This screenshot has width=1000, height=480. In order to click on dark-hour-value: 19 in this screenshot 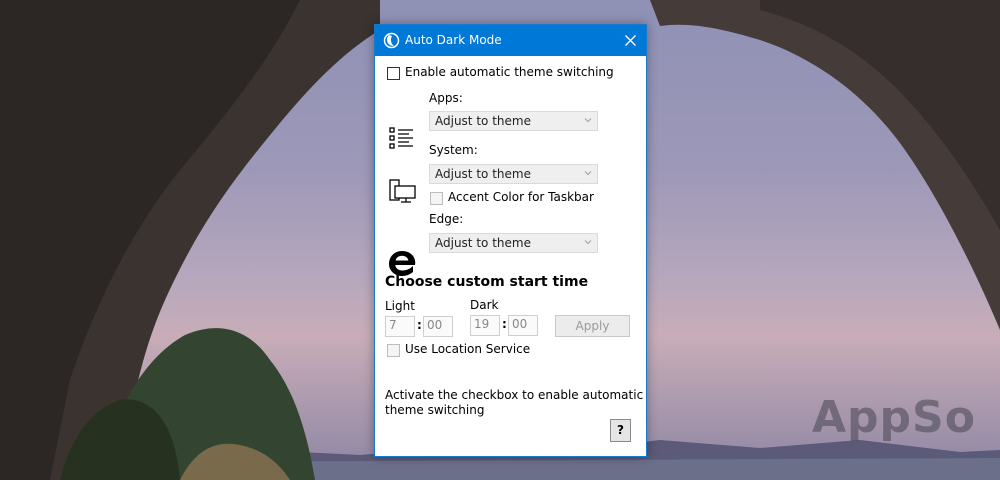, I will do `click(482, 324)`.